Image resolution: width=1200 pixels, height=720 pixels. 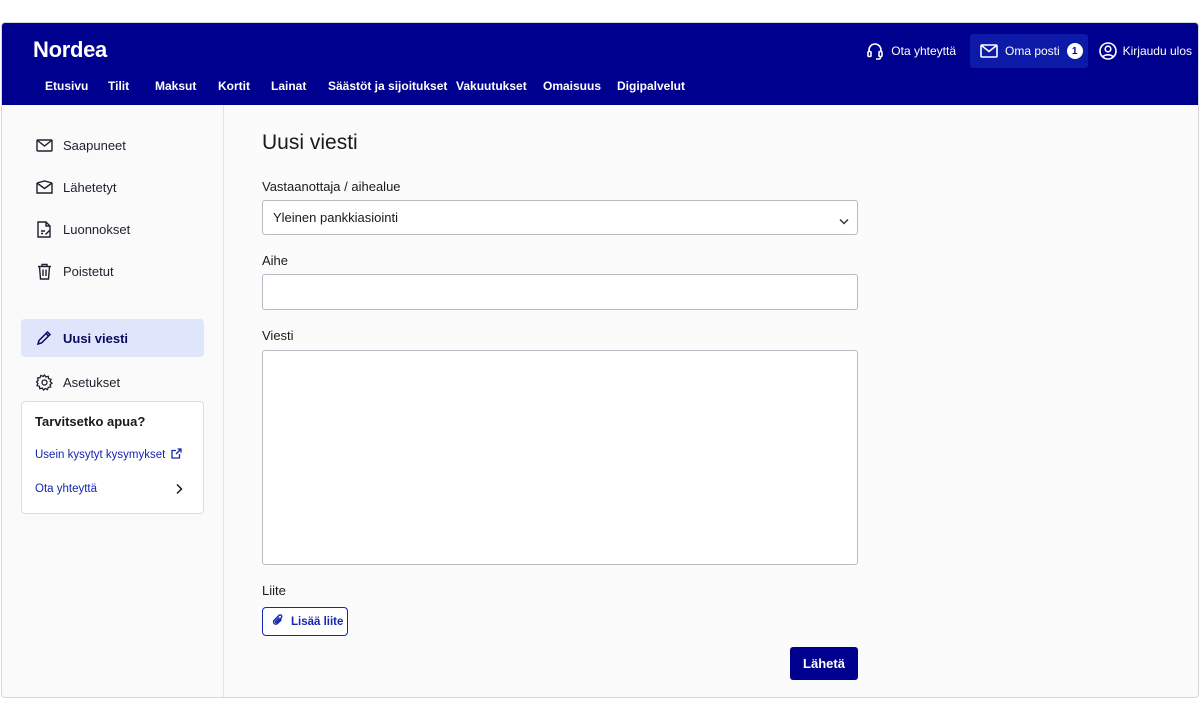 What do you see at coordinates (824, 663) in the screenshot?
I see `send-button: Lähetä` at bounding box center [824, 663].